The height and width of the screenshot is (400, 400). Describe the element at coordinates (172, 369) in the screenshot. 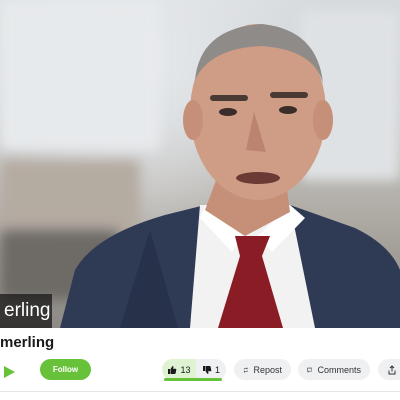

I see `thumbs-up-icon` at that location.